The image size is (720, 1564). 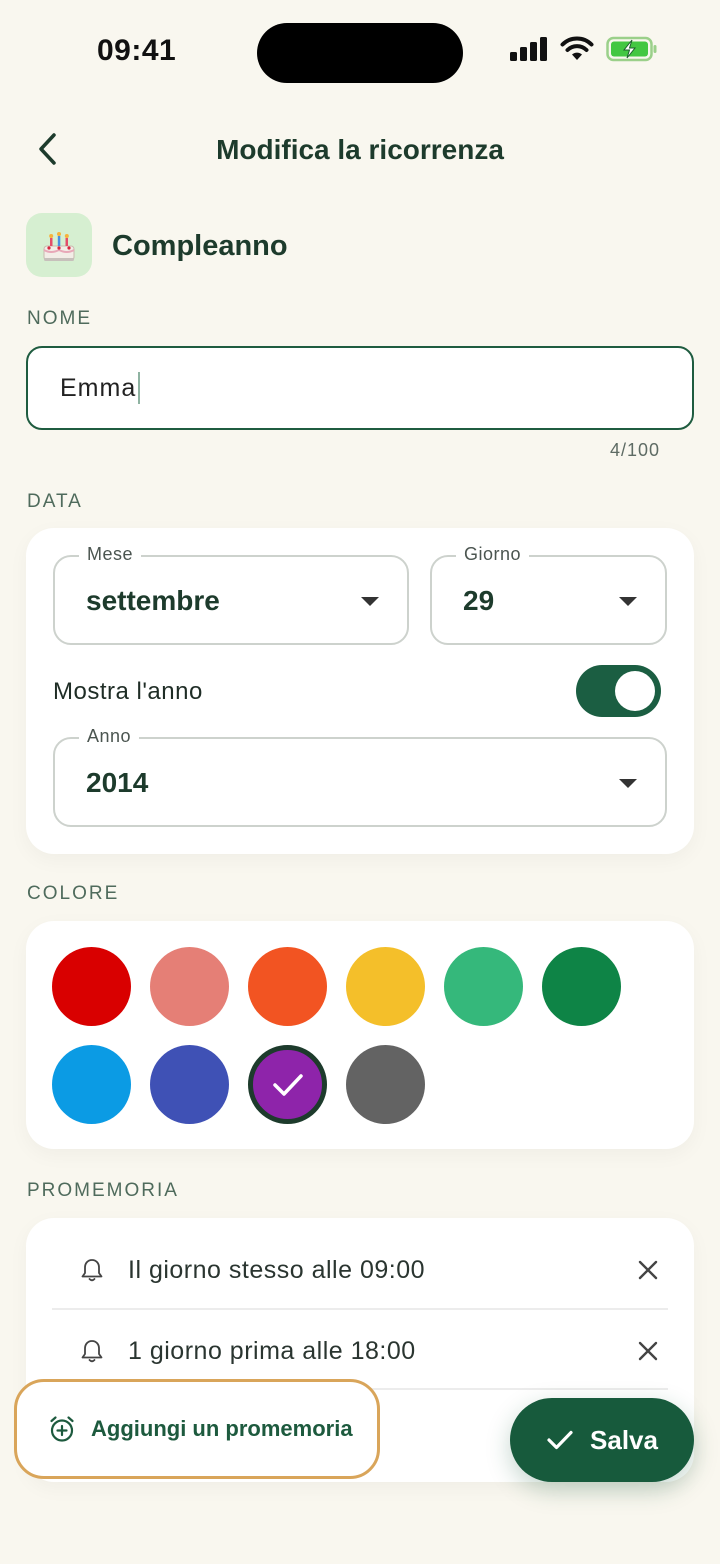 I want to click on page-title: Modifica la ricorrenza, so click(x=360, y=149).